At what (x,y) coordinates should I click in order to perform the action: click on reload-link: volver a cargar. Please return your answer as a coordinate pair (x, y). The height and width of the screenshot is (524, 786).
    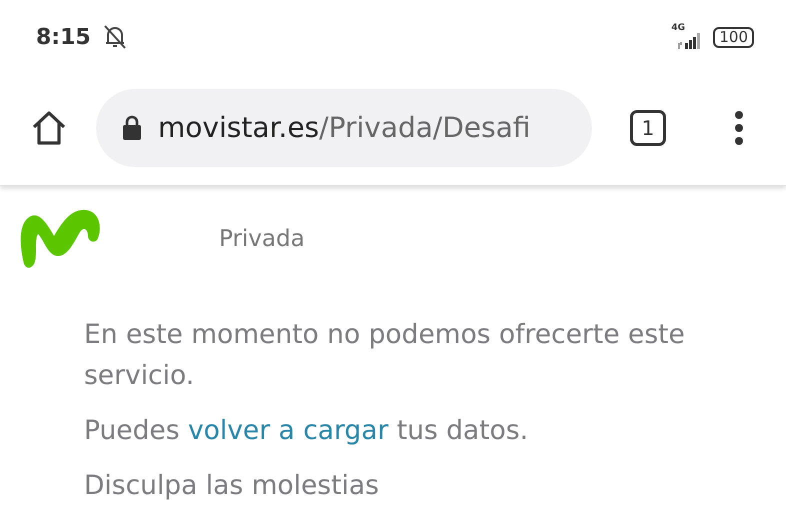
    Looking at the image, I should click on (288, 430).